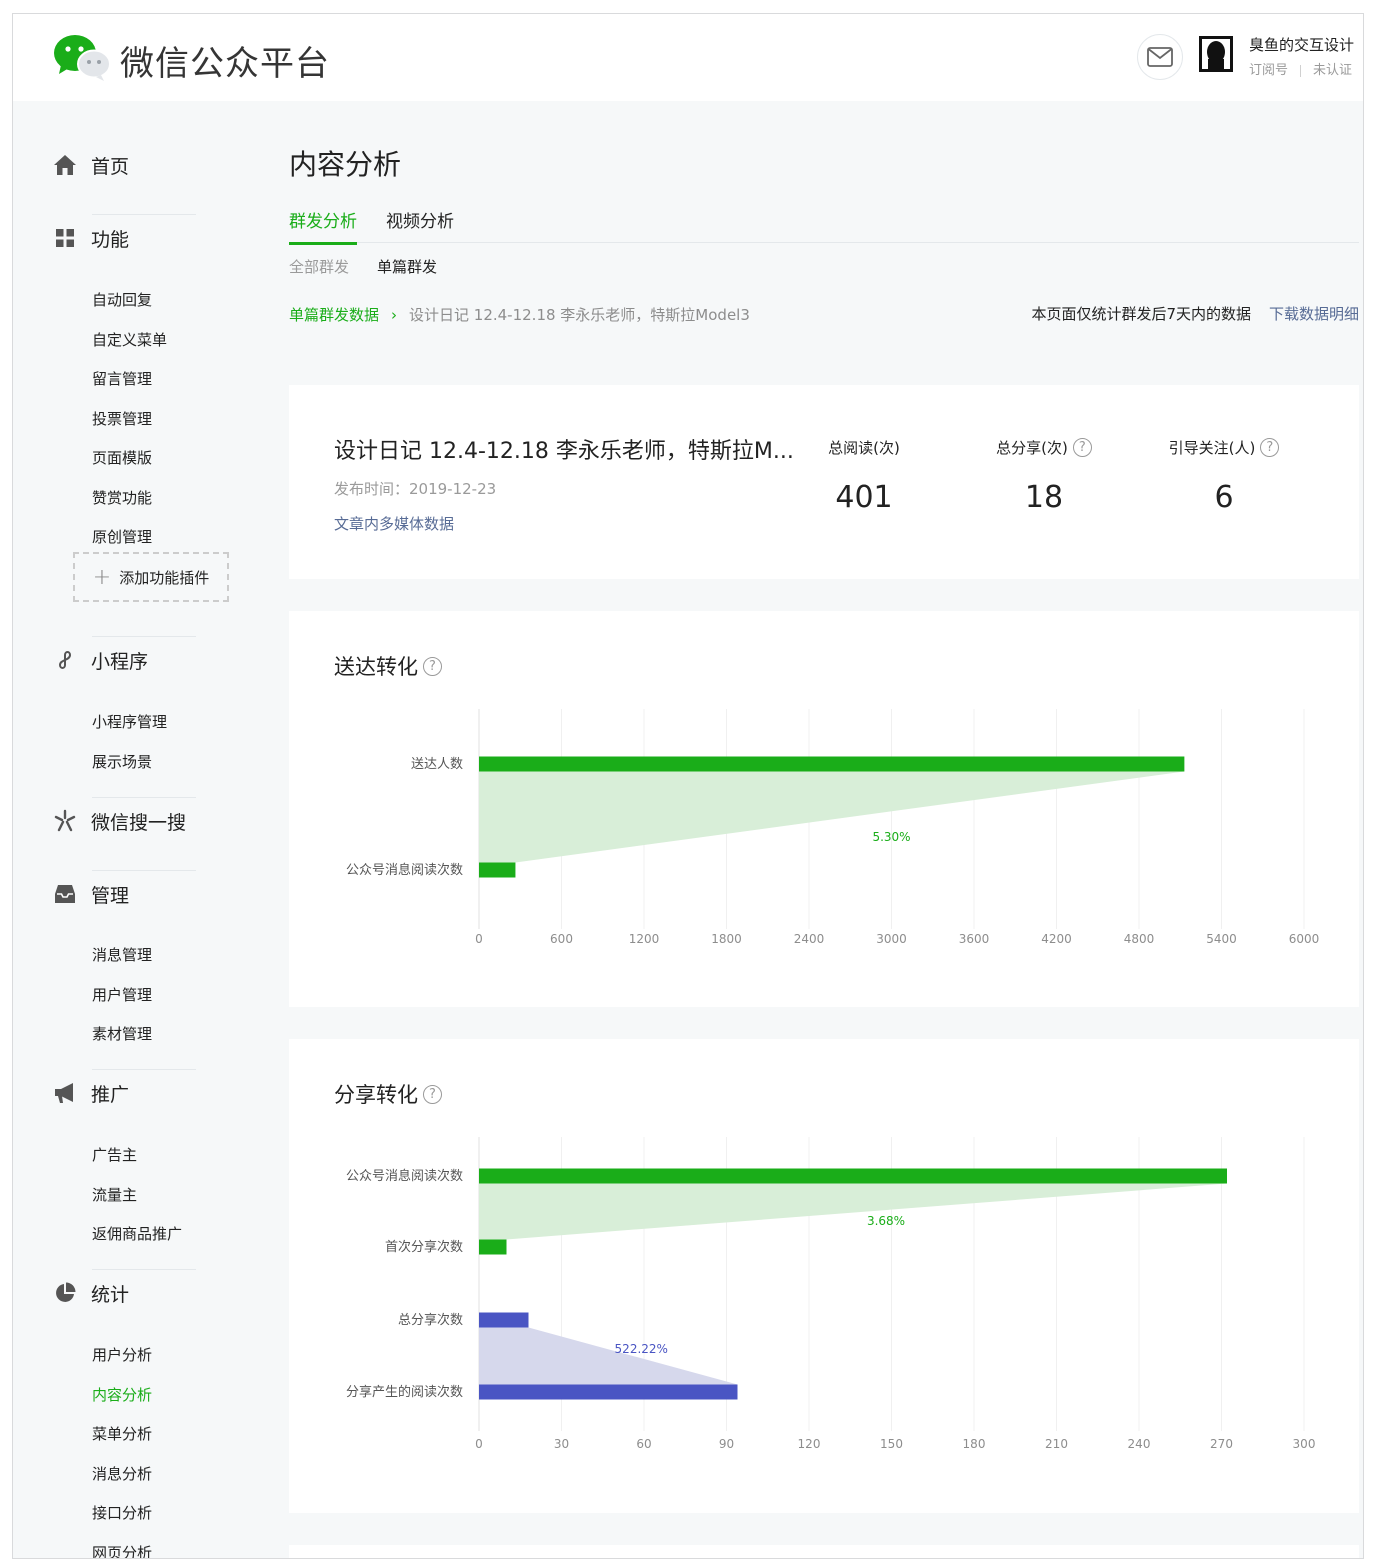  Describe the element at coordinates (65, 894) in the screenshot. I see `inbox-icon` at that location.